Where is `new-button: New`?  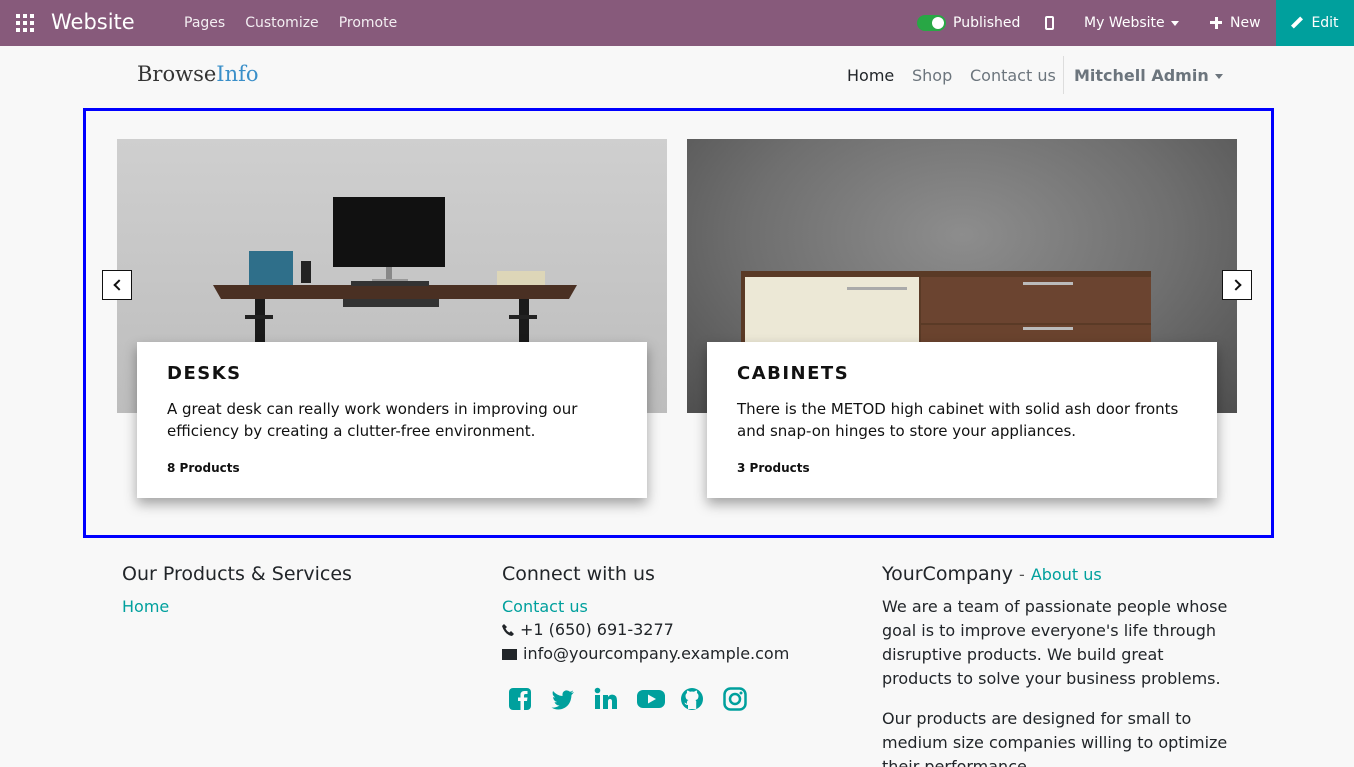
new-button: New is located at coordinates (1245, 23).